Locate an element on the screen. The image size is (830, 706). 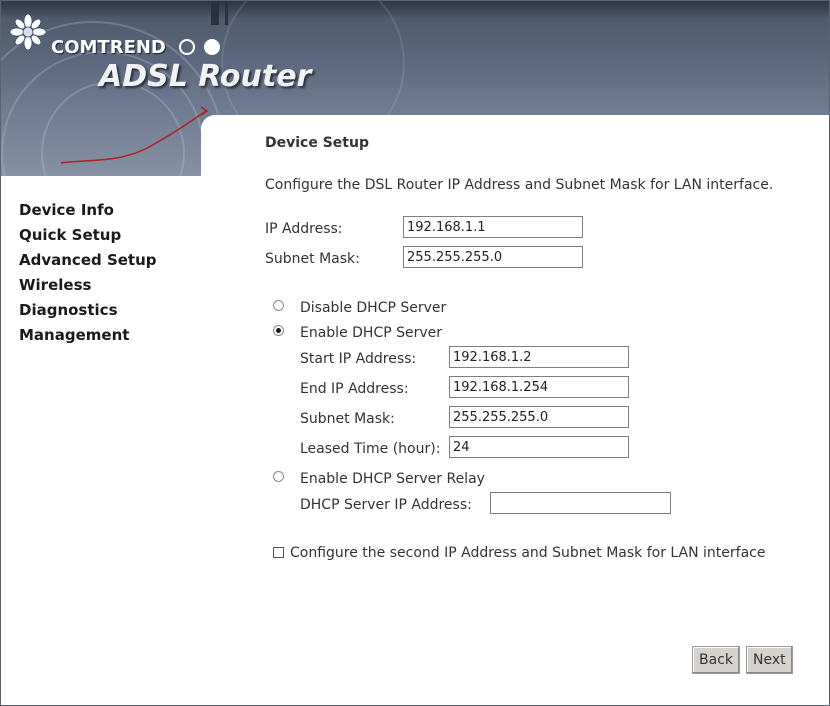
leased-time-label: Leased Time (hour): is located at coordinates (370, 449).